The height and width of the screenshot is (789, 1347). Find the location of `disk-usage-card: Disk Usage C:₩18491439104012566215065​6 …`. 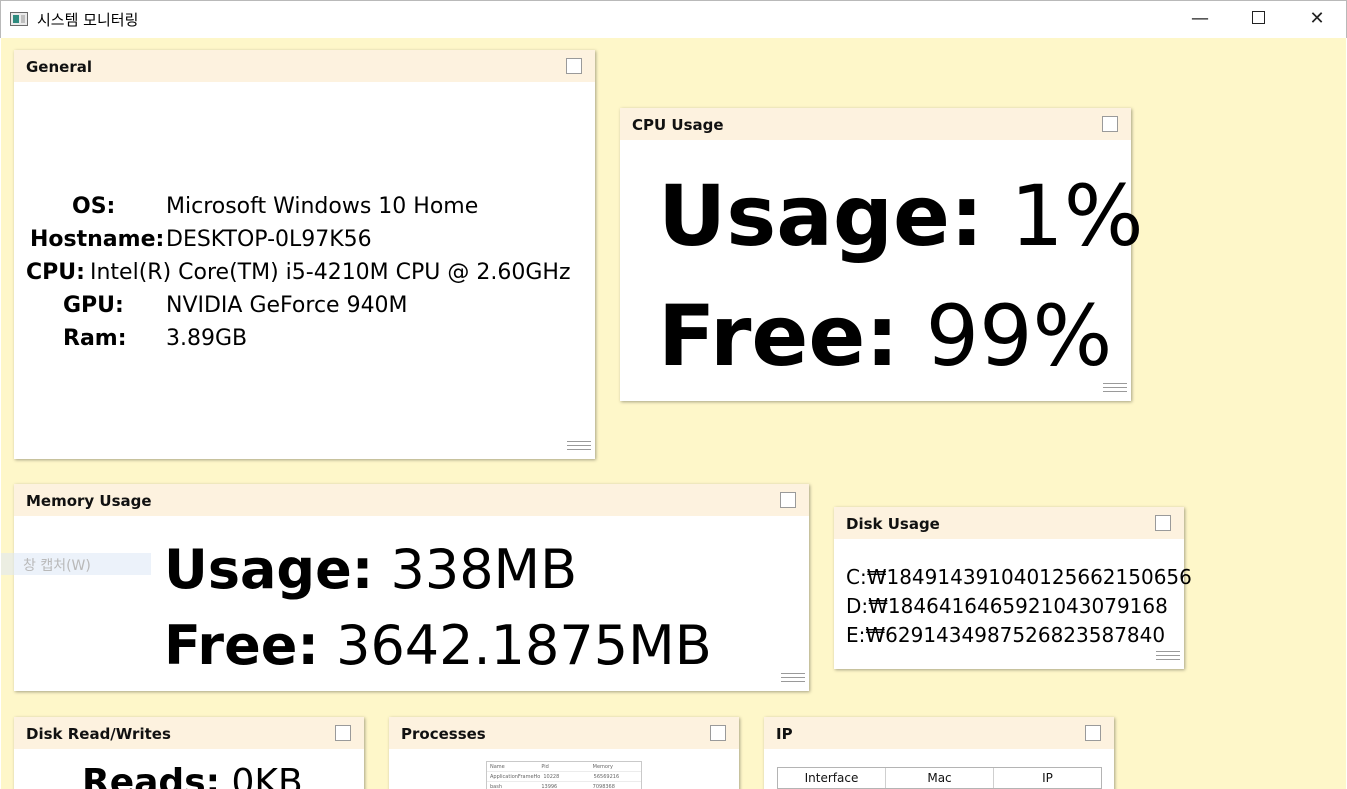

disk-usage-card: Disk Usage C:₩18491439104012566215065​6 … is located at coordinates (1013, 588).